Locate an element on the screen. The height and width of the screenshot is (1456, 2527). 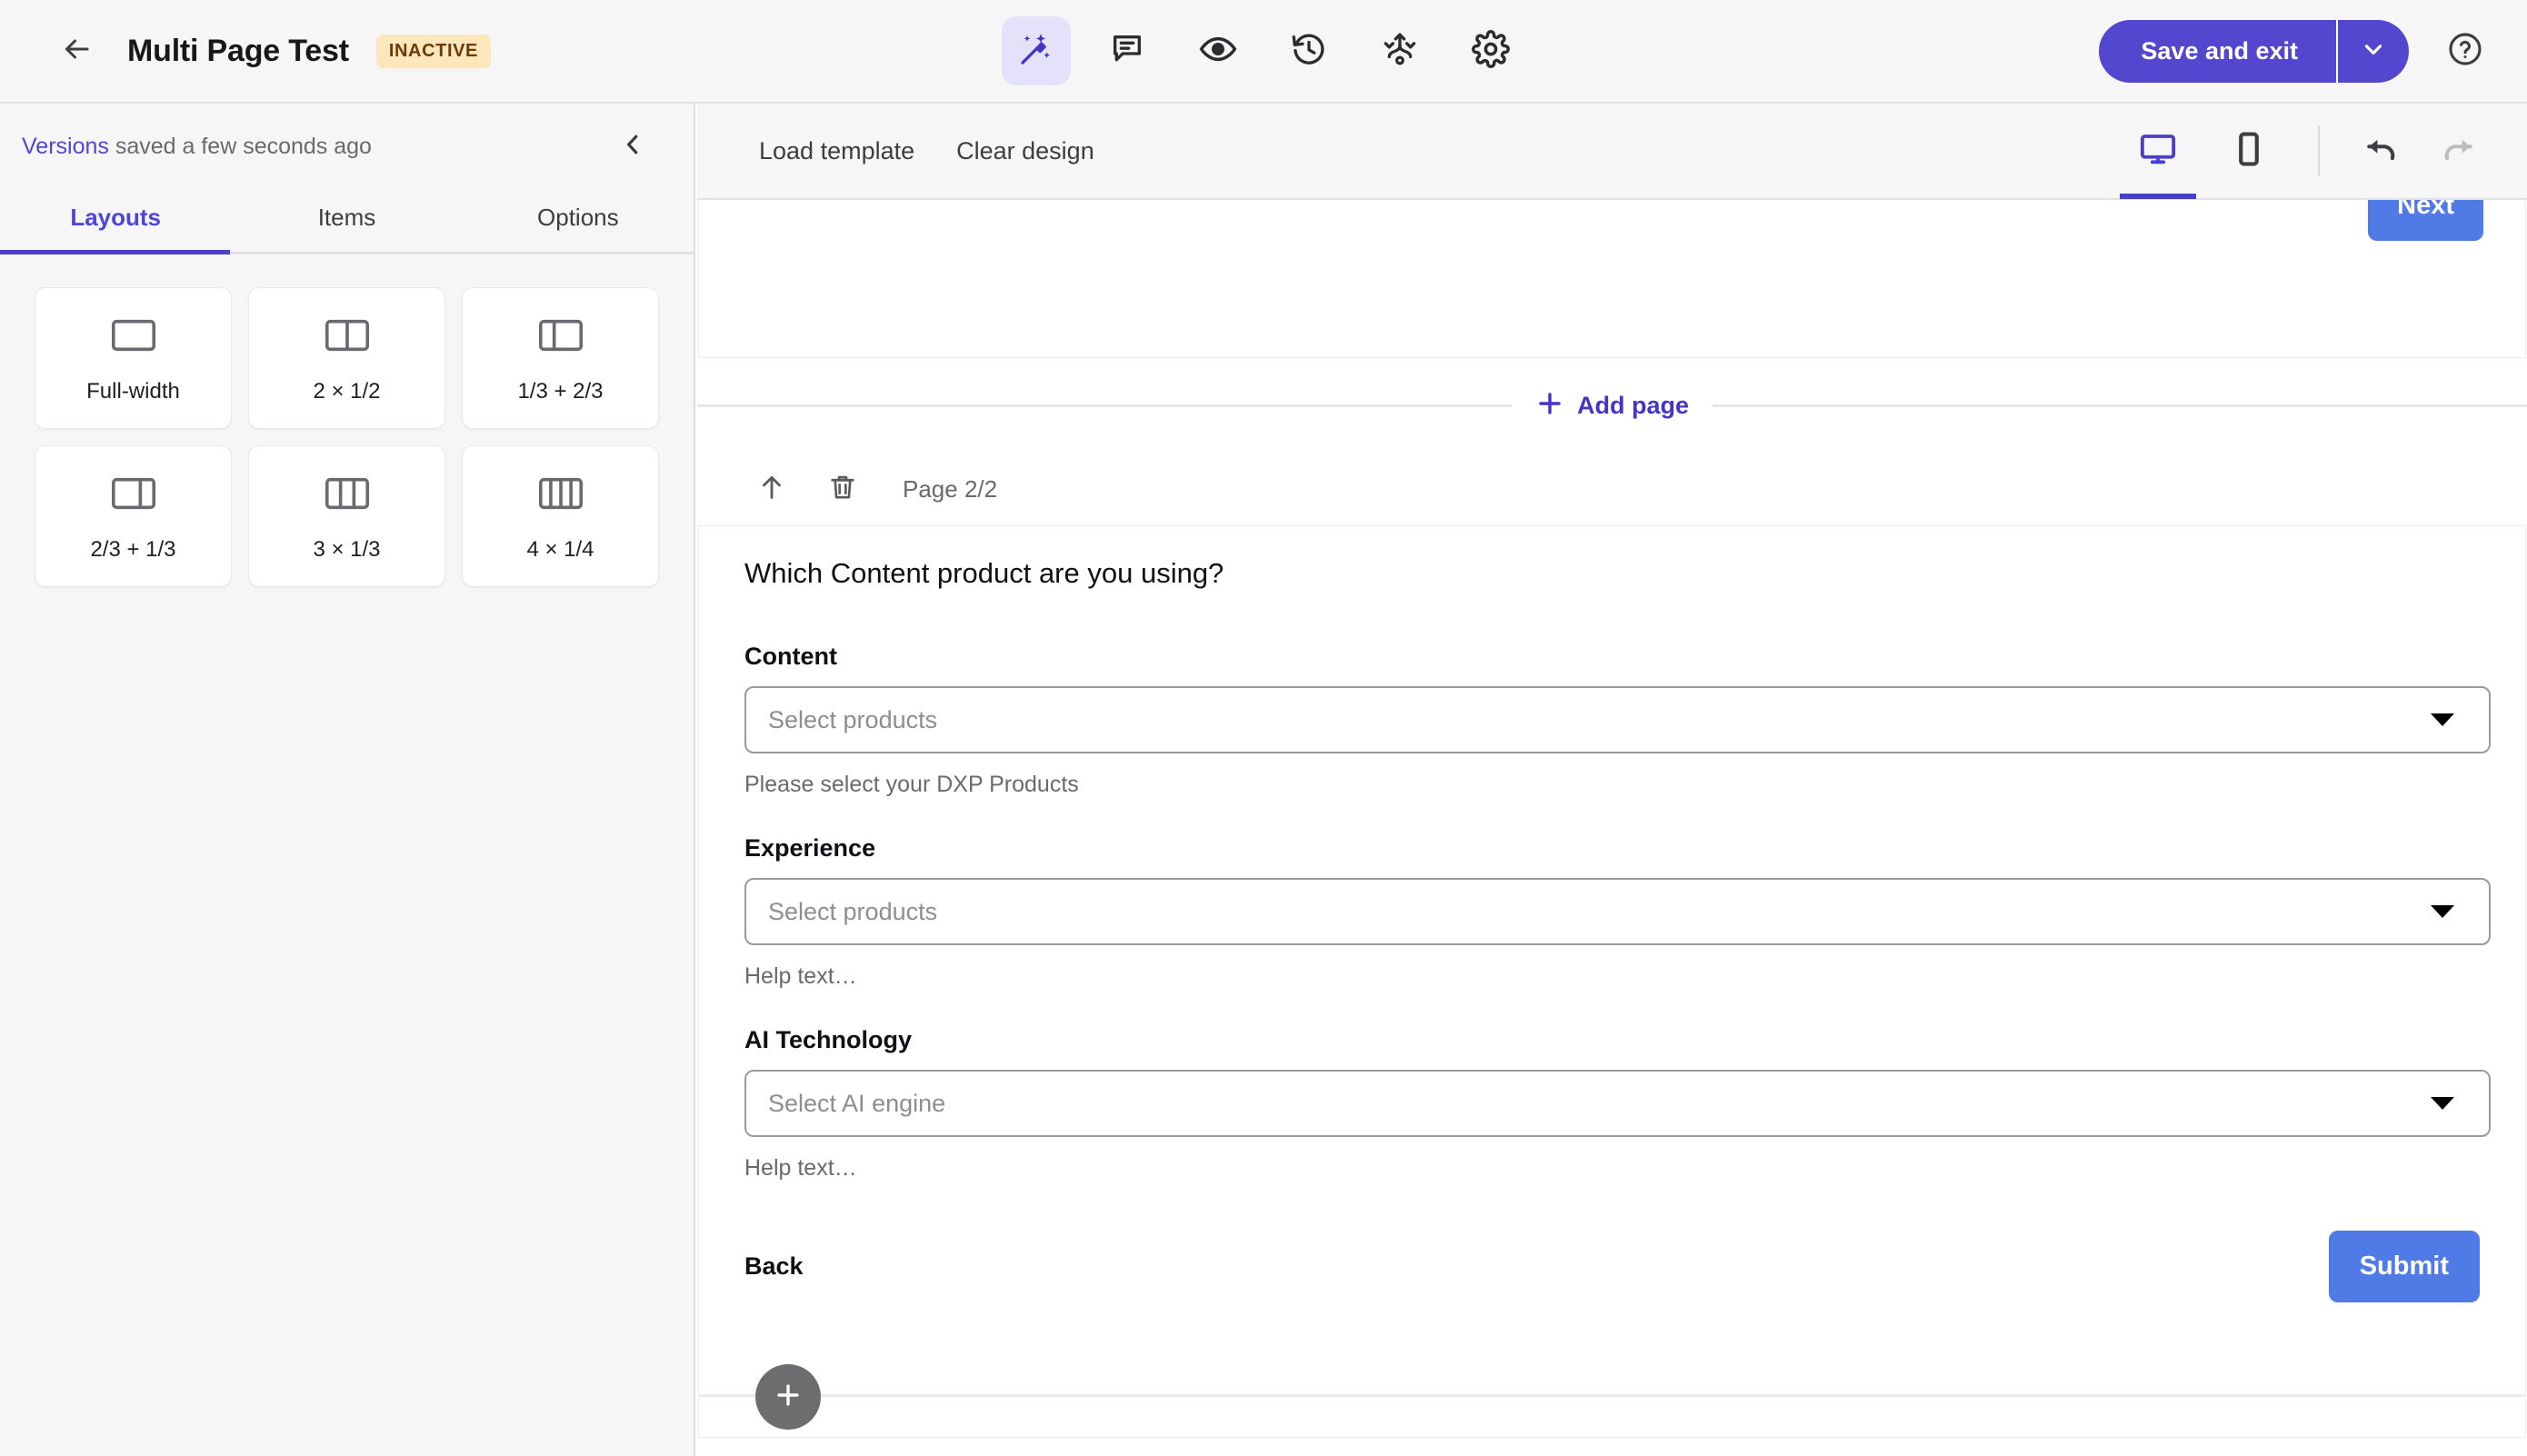
field-help-content: Please select your DXP Products is located at coordinates (911, 785).